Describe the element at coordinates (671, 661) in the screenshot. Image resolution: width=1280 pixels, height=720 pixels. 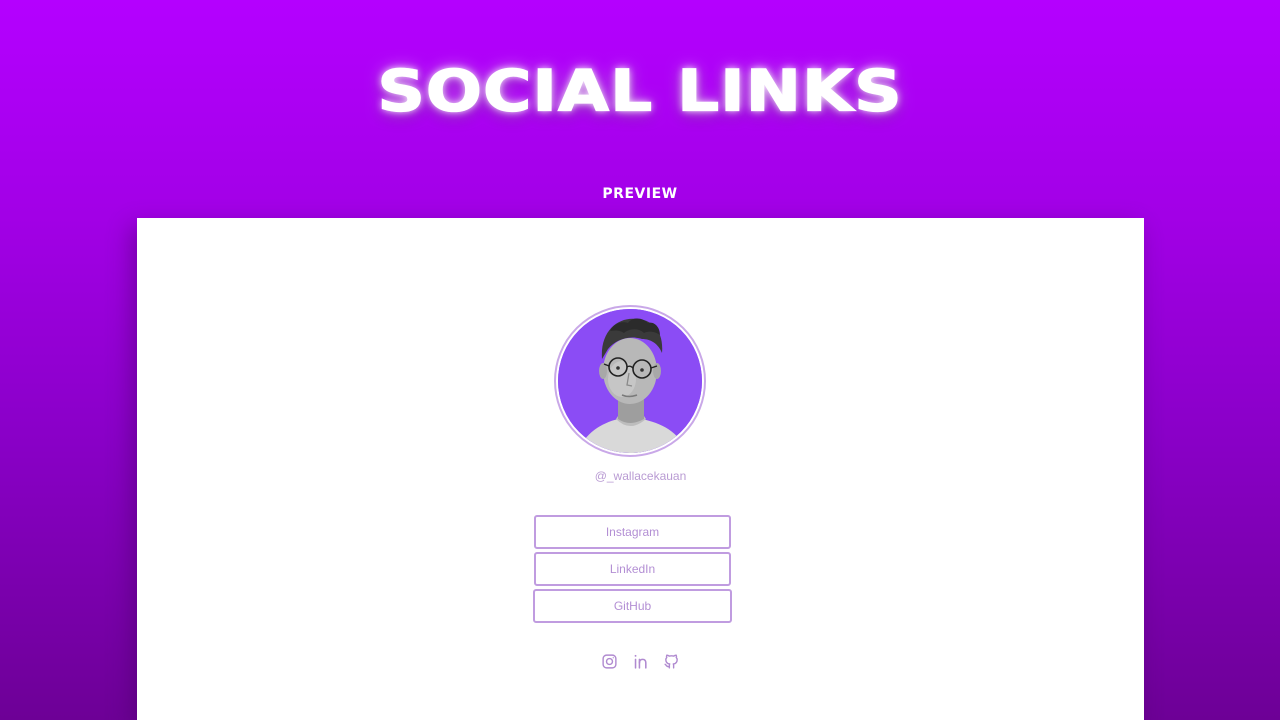
I see `github-icon` at that location.